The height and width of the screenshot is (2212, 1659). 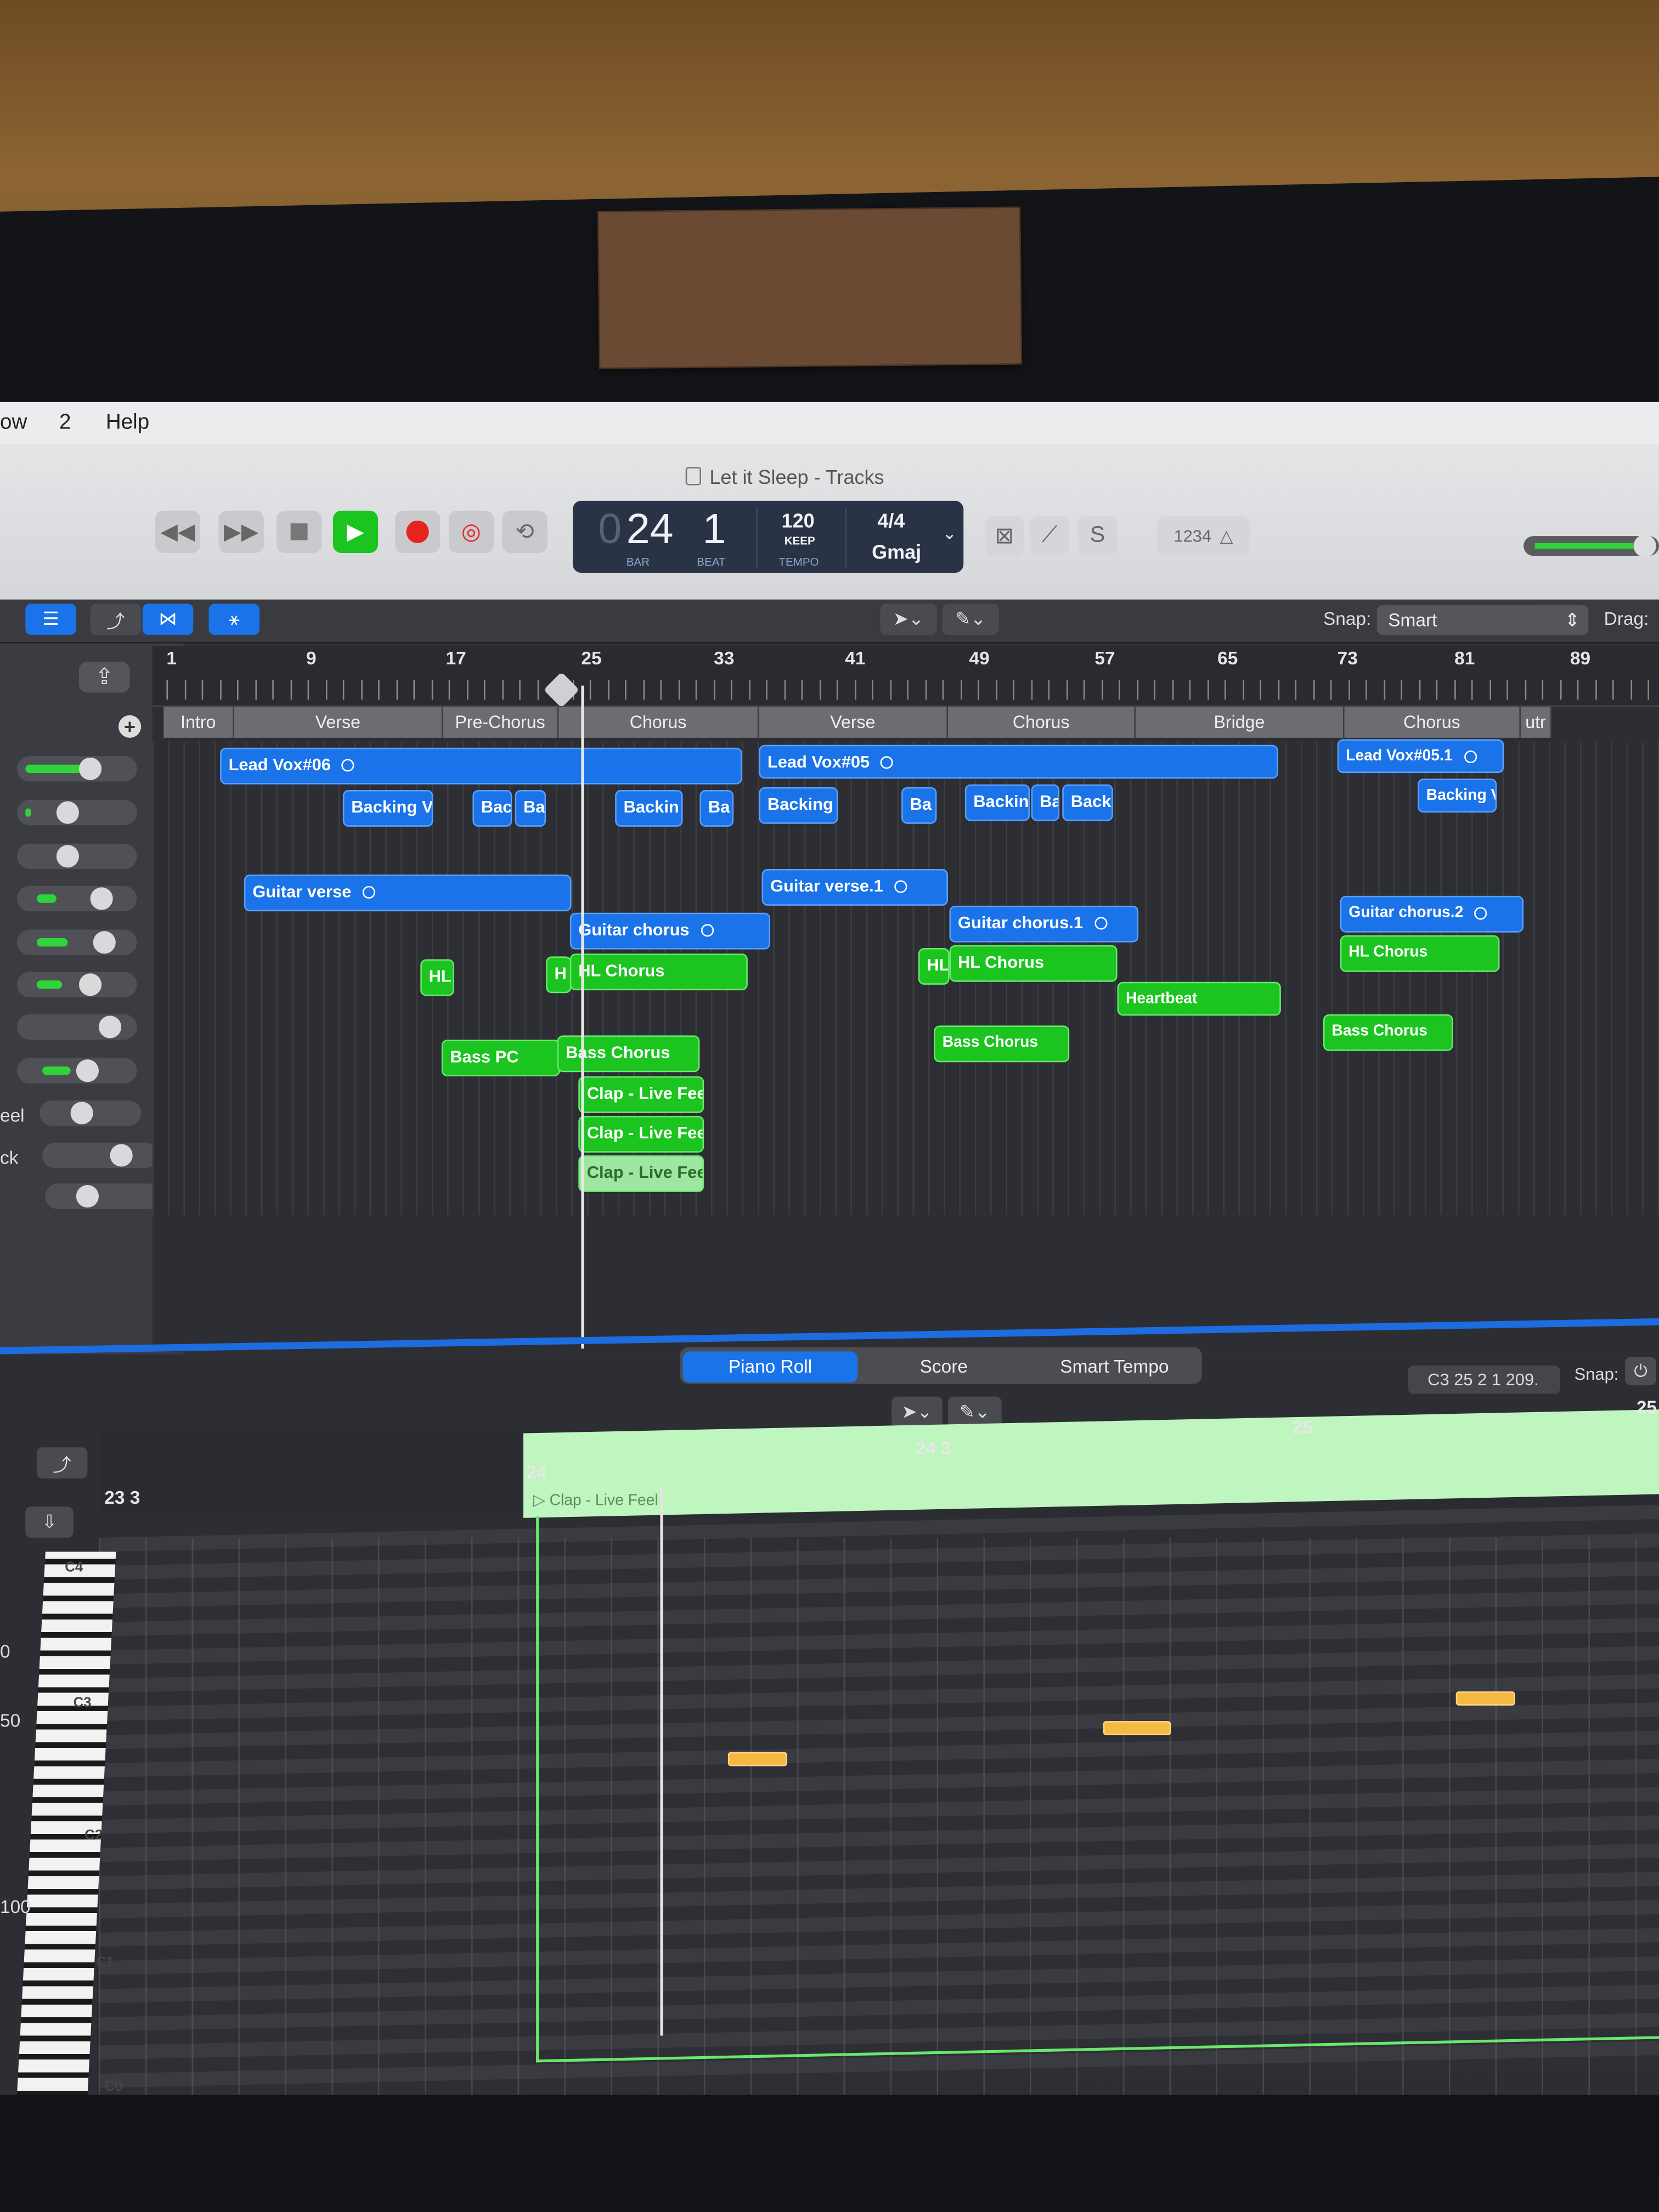 I want to click on collapse-button: ⇩, so click(x=49, y=1522).